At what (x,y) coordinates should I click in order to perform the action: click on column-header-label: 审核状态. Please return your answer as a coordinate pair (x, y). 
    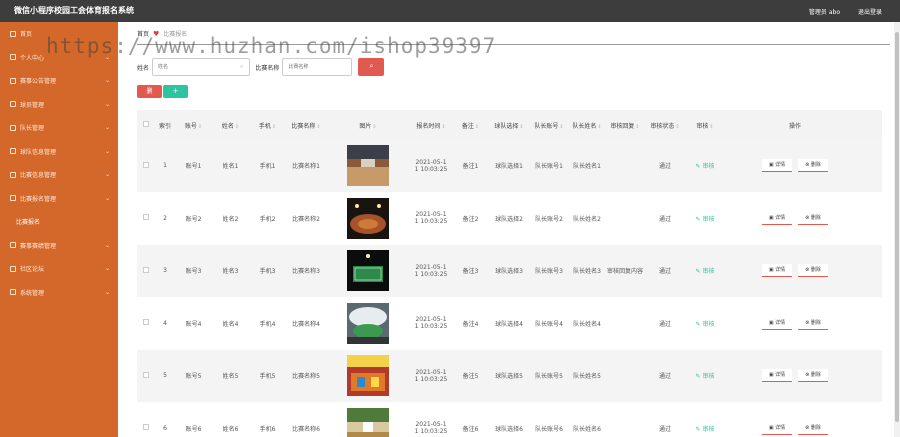
    Looking at the image, I should click on (662, 126).